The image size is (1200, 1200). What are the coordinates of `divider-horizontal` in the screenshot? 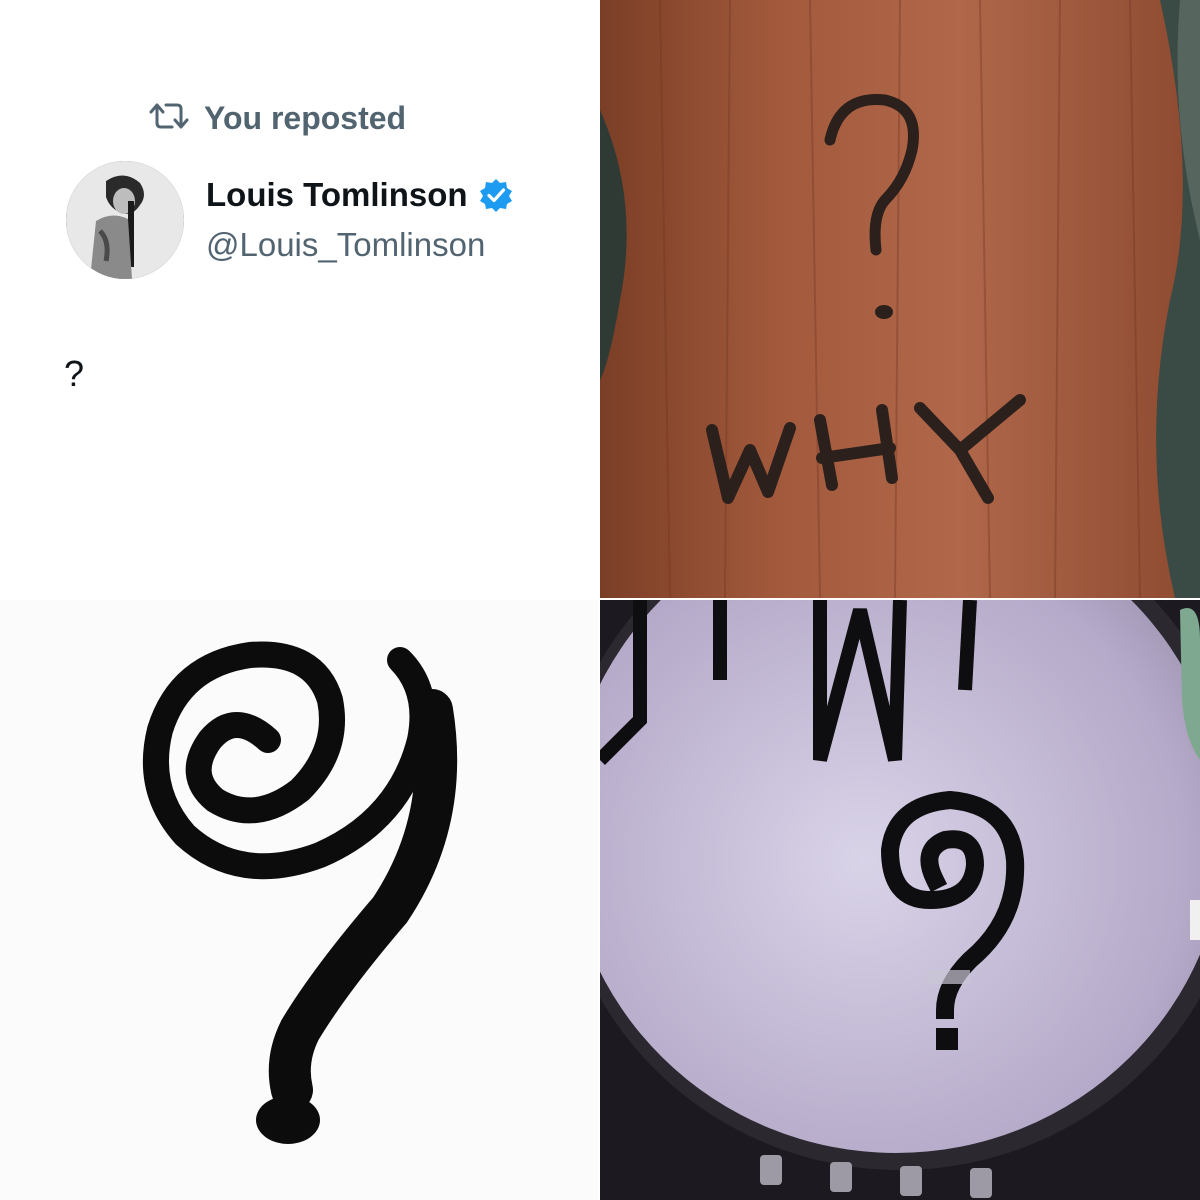 It's located at (600, 599).